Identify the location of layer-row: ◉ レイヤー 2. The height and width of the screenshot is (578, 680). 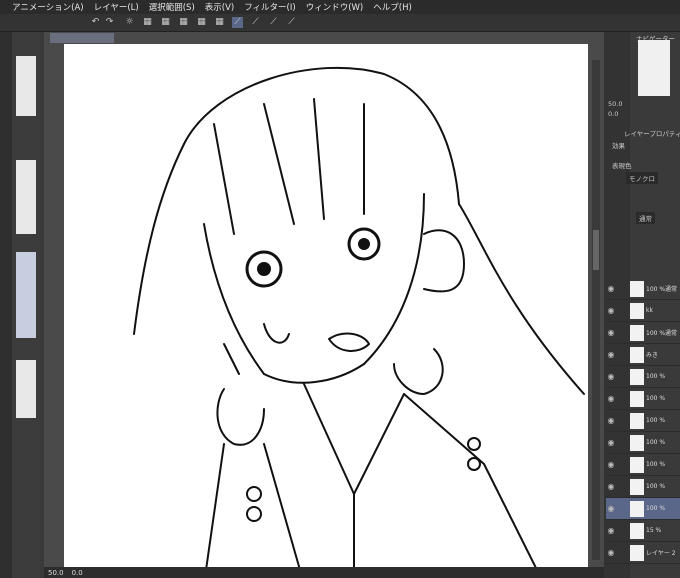
(643, 553).